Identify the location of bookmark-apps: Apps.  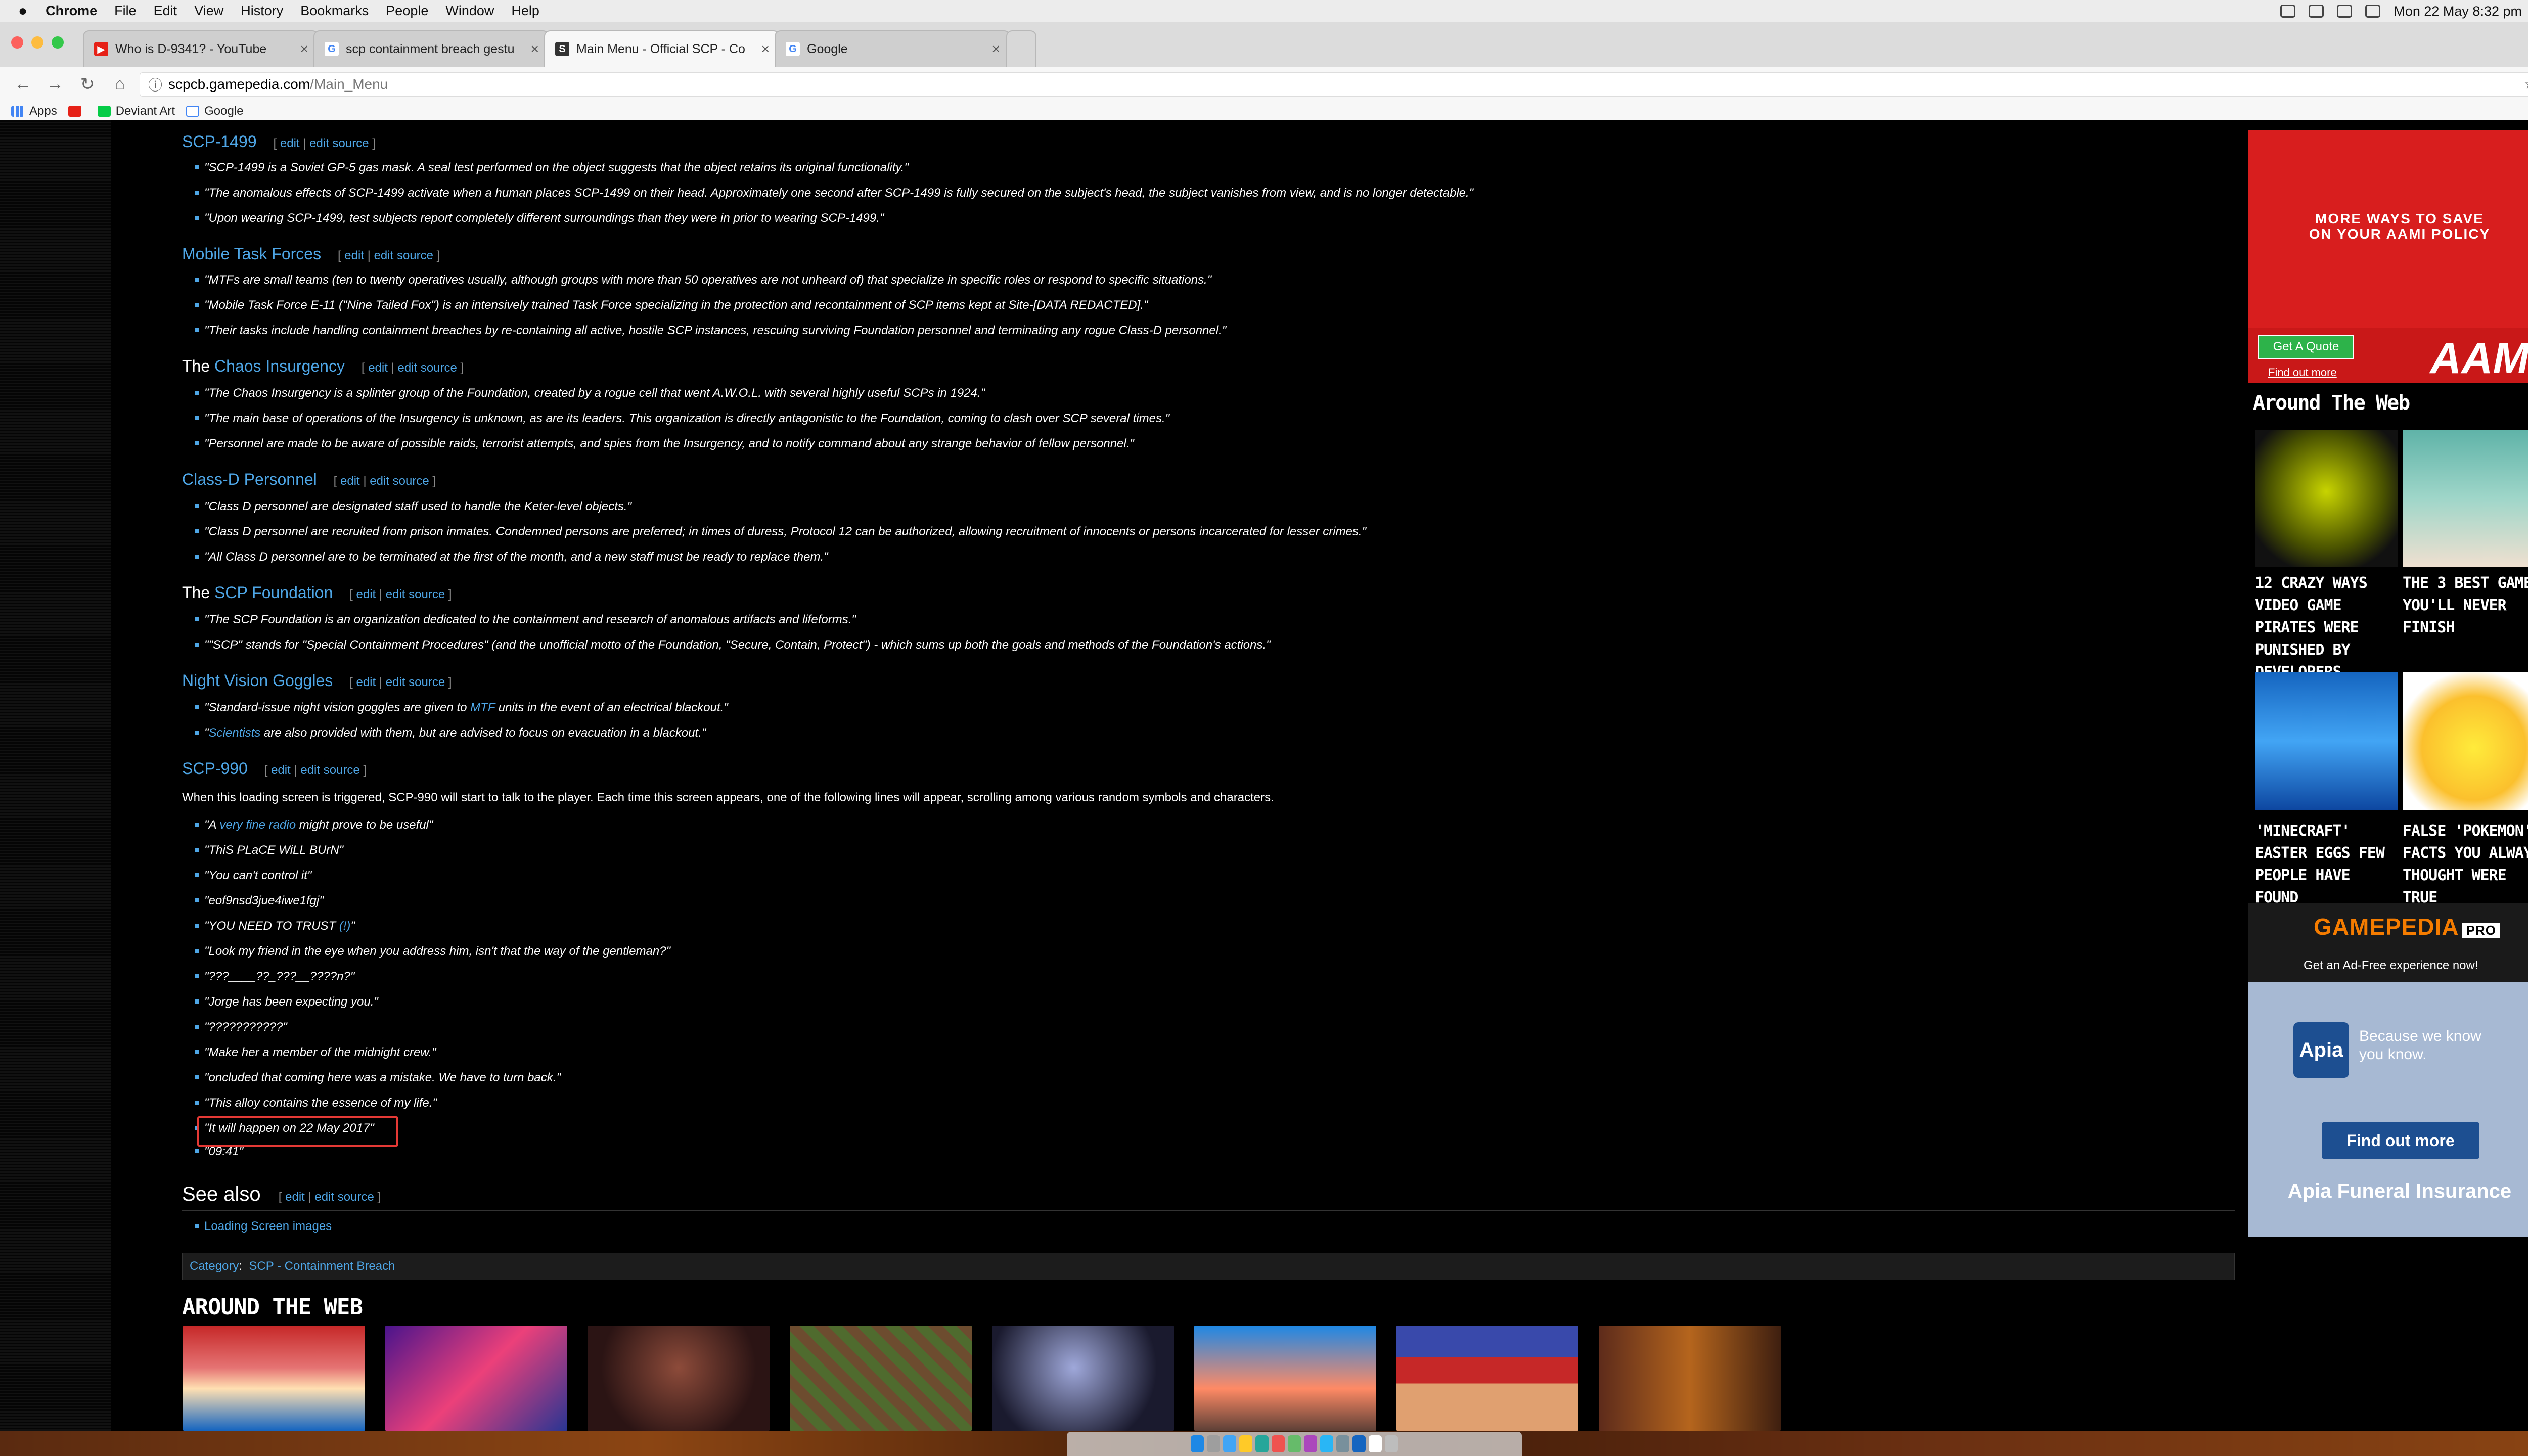
(34, 111).